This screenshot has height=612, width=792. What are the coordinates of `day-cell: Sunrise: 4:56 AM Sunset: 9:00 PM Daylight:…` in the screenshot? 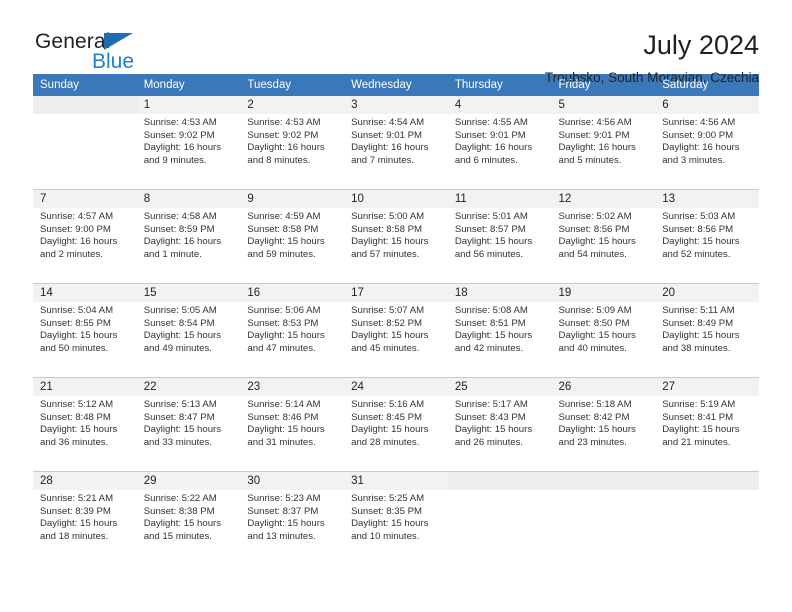 It's located at (707, 152).